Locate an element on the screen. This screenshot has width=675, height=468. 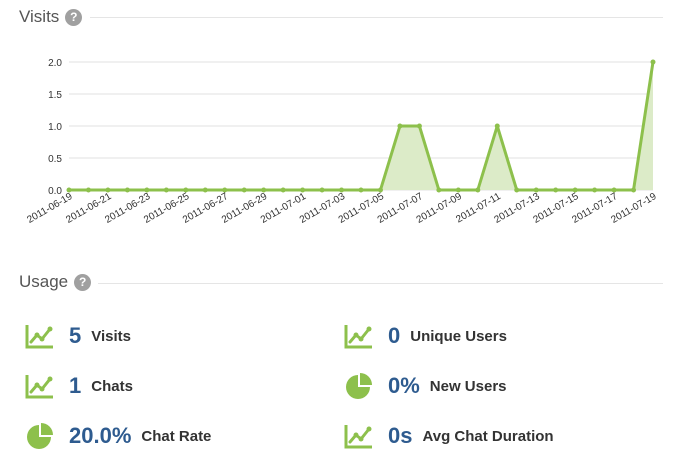
stat-avg-chat-duration: 0s Avg Chat Duration is located at coordinates (449, 436).